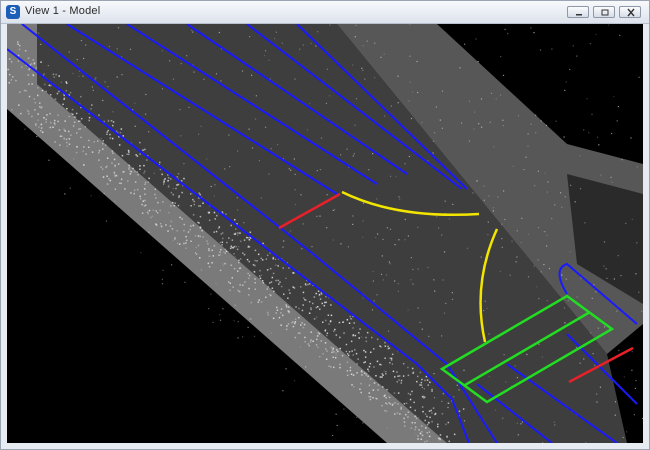 The width and height of the screenshot is (650, 450). Describe the element at coordinates (630, 12) in the screenshot. I see `close-button` at that location.